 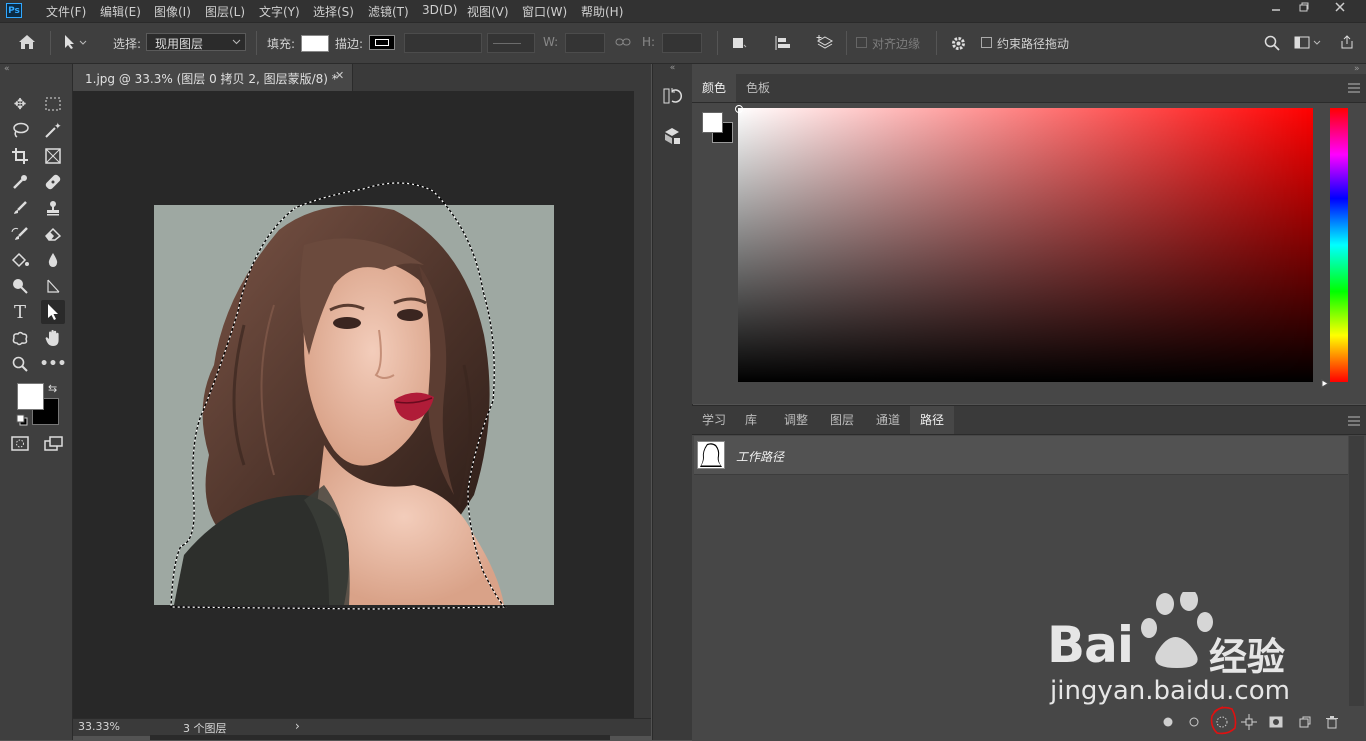 What do you see at coordinates (642, 404) in the screenshot?
I see `vertical-scrollbar` at bounding box center [642, 404].